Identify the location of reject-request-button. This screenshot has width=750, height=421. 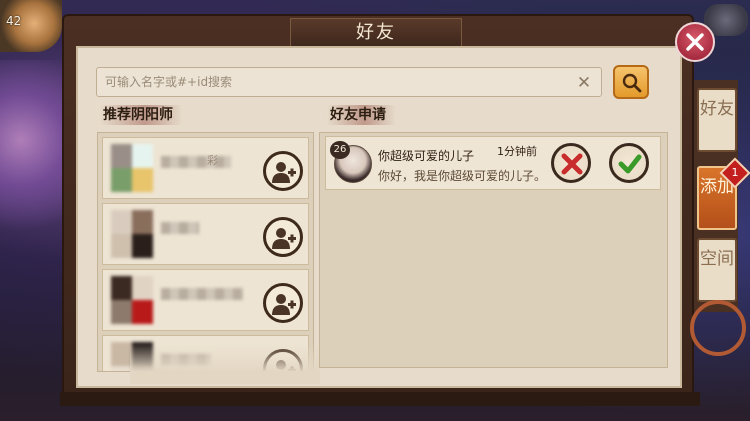
(571, 163).